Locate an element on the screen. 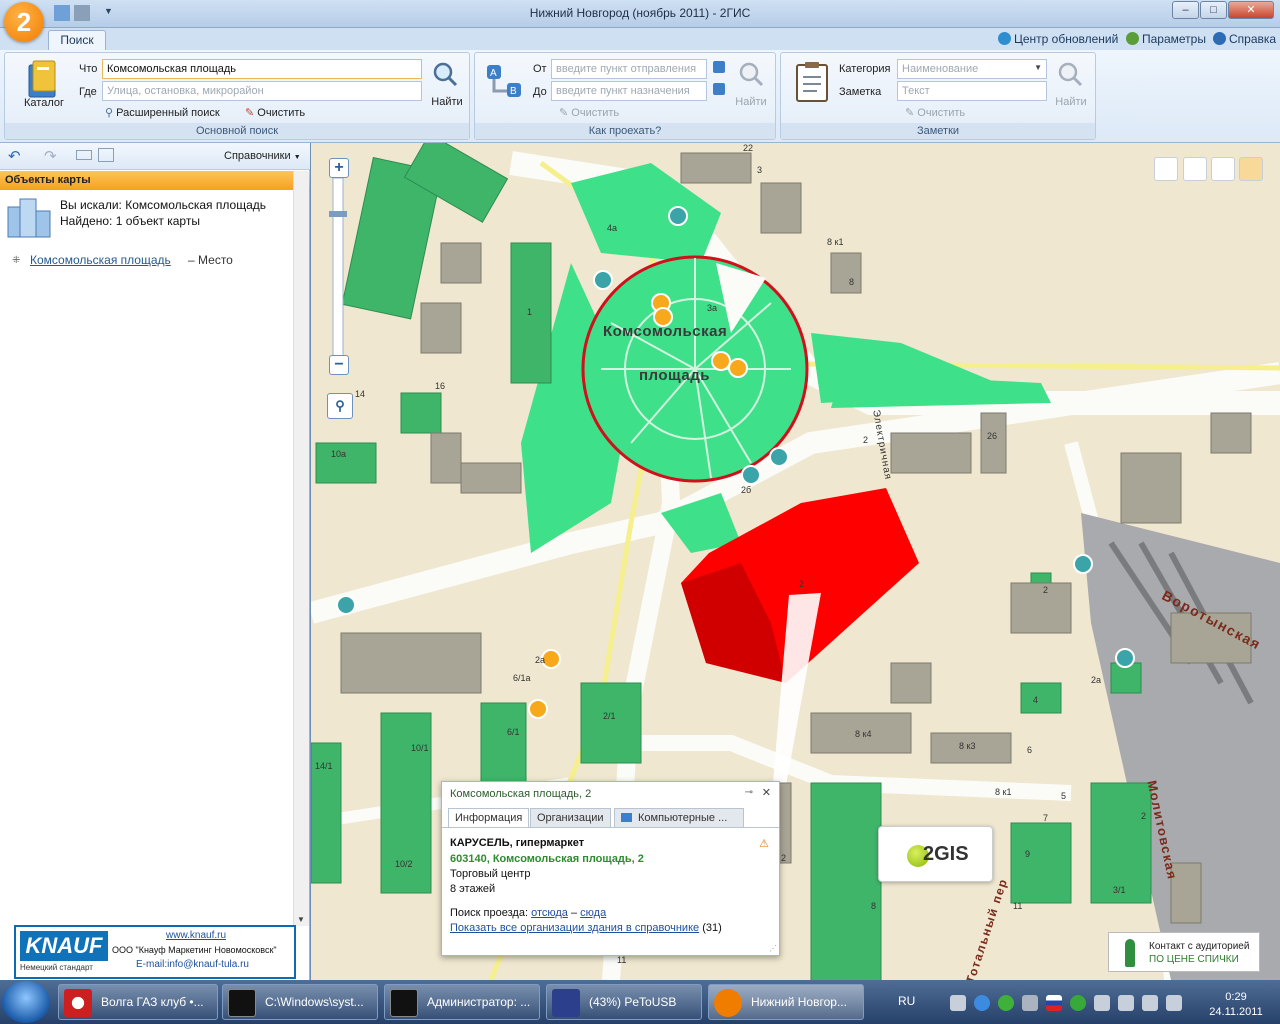 This screenshot has height=1024, width=1280. tab-search: Поиск is located at coordinates (77, 40).